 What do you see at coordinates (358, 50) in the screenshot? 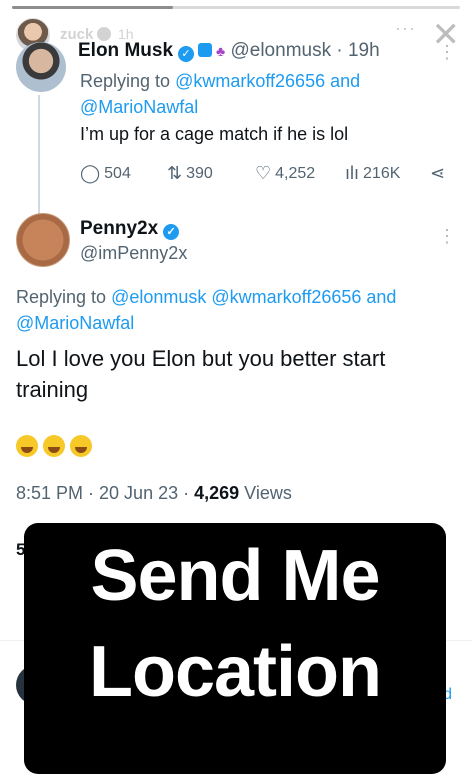
I see `tweet-time: · 19h` at bounding box center [358, 50].